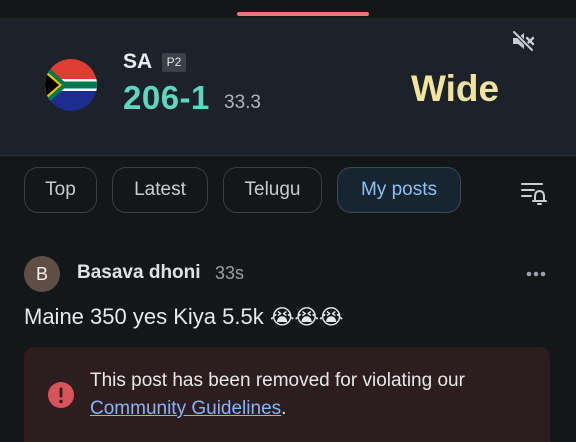 The image size is (576, 442). Describe the element at coordinates (138, 61) in the screenshot. I see `team-code: SA` at that location.